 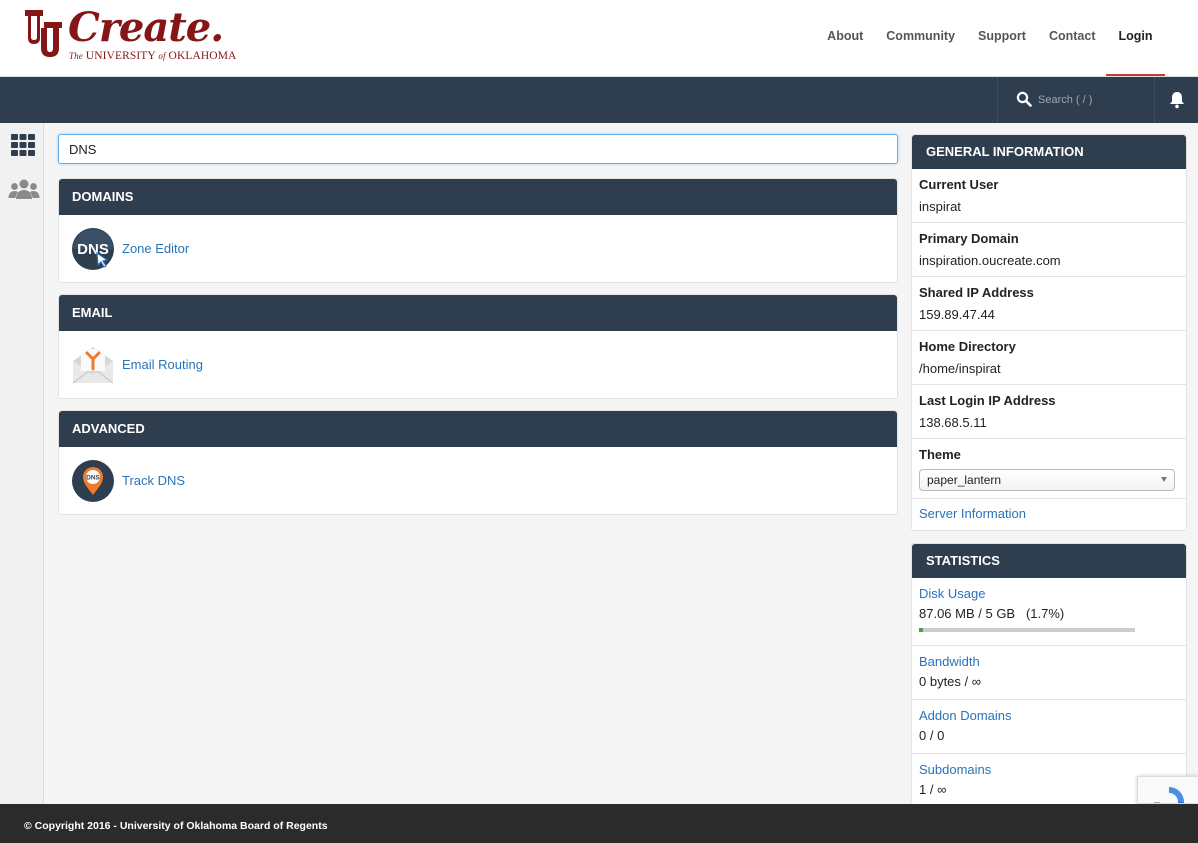 I want to click on stat-addon-domains: Addon Domains 0 / 0, so click(x=1049, y=727).